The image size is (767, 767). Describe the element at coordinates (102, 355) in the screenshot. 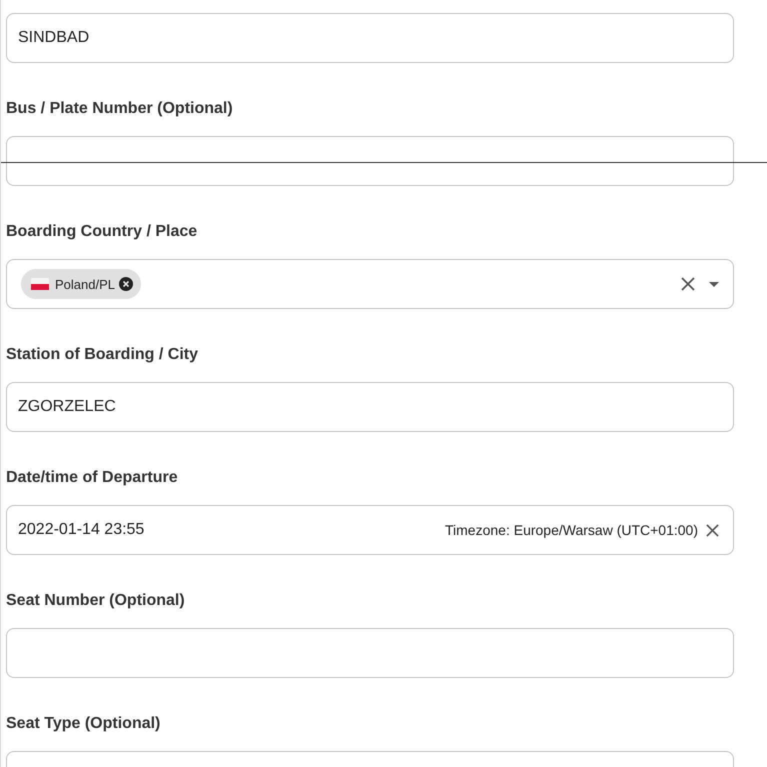

I see `field-label: Station of Boarding / City` at that location.